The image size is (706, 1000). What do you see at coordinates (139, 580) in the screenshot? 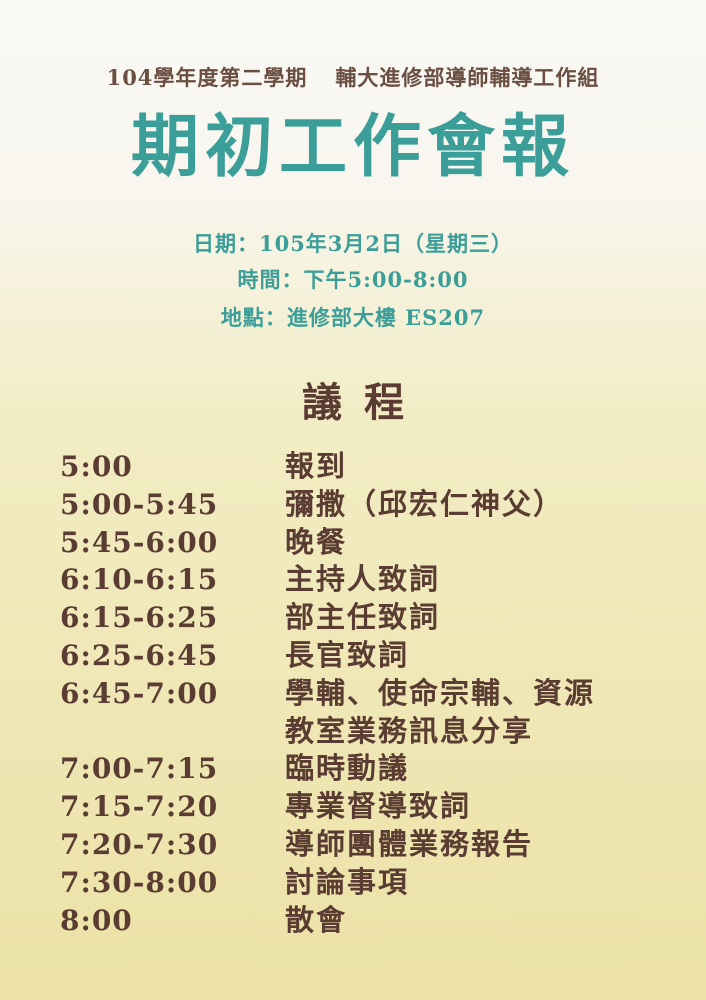
I see `agenda-time: 6:10-6:15` at bounding box center [139, 580].